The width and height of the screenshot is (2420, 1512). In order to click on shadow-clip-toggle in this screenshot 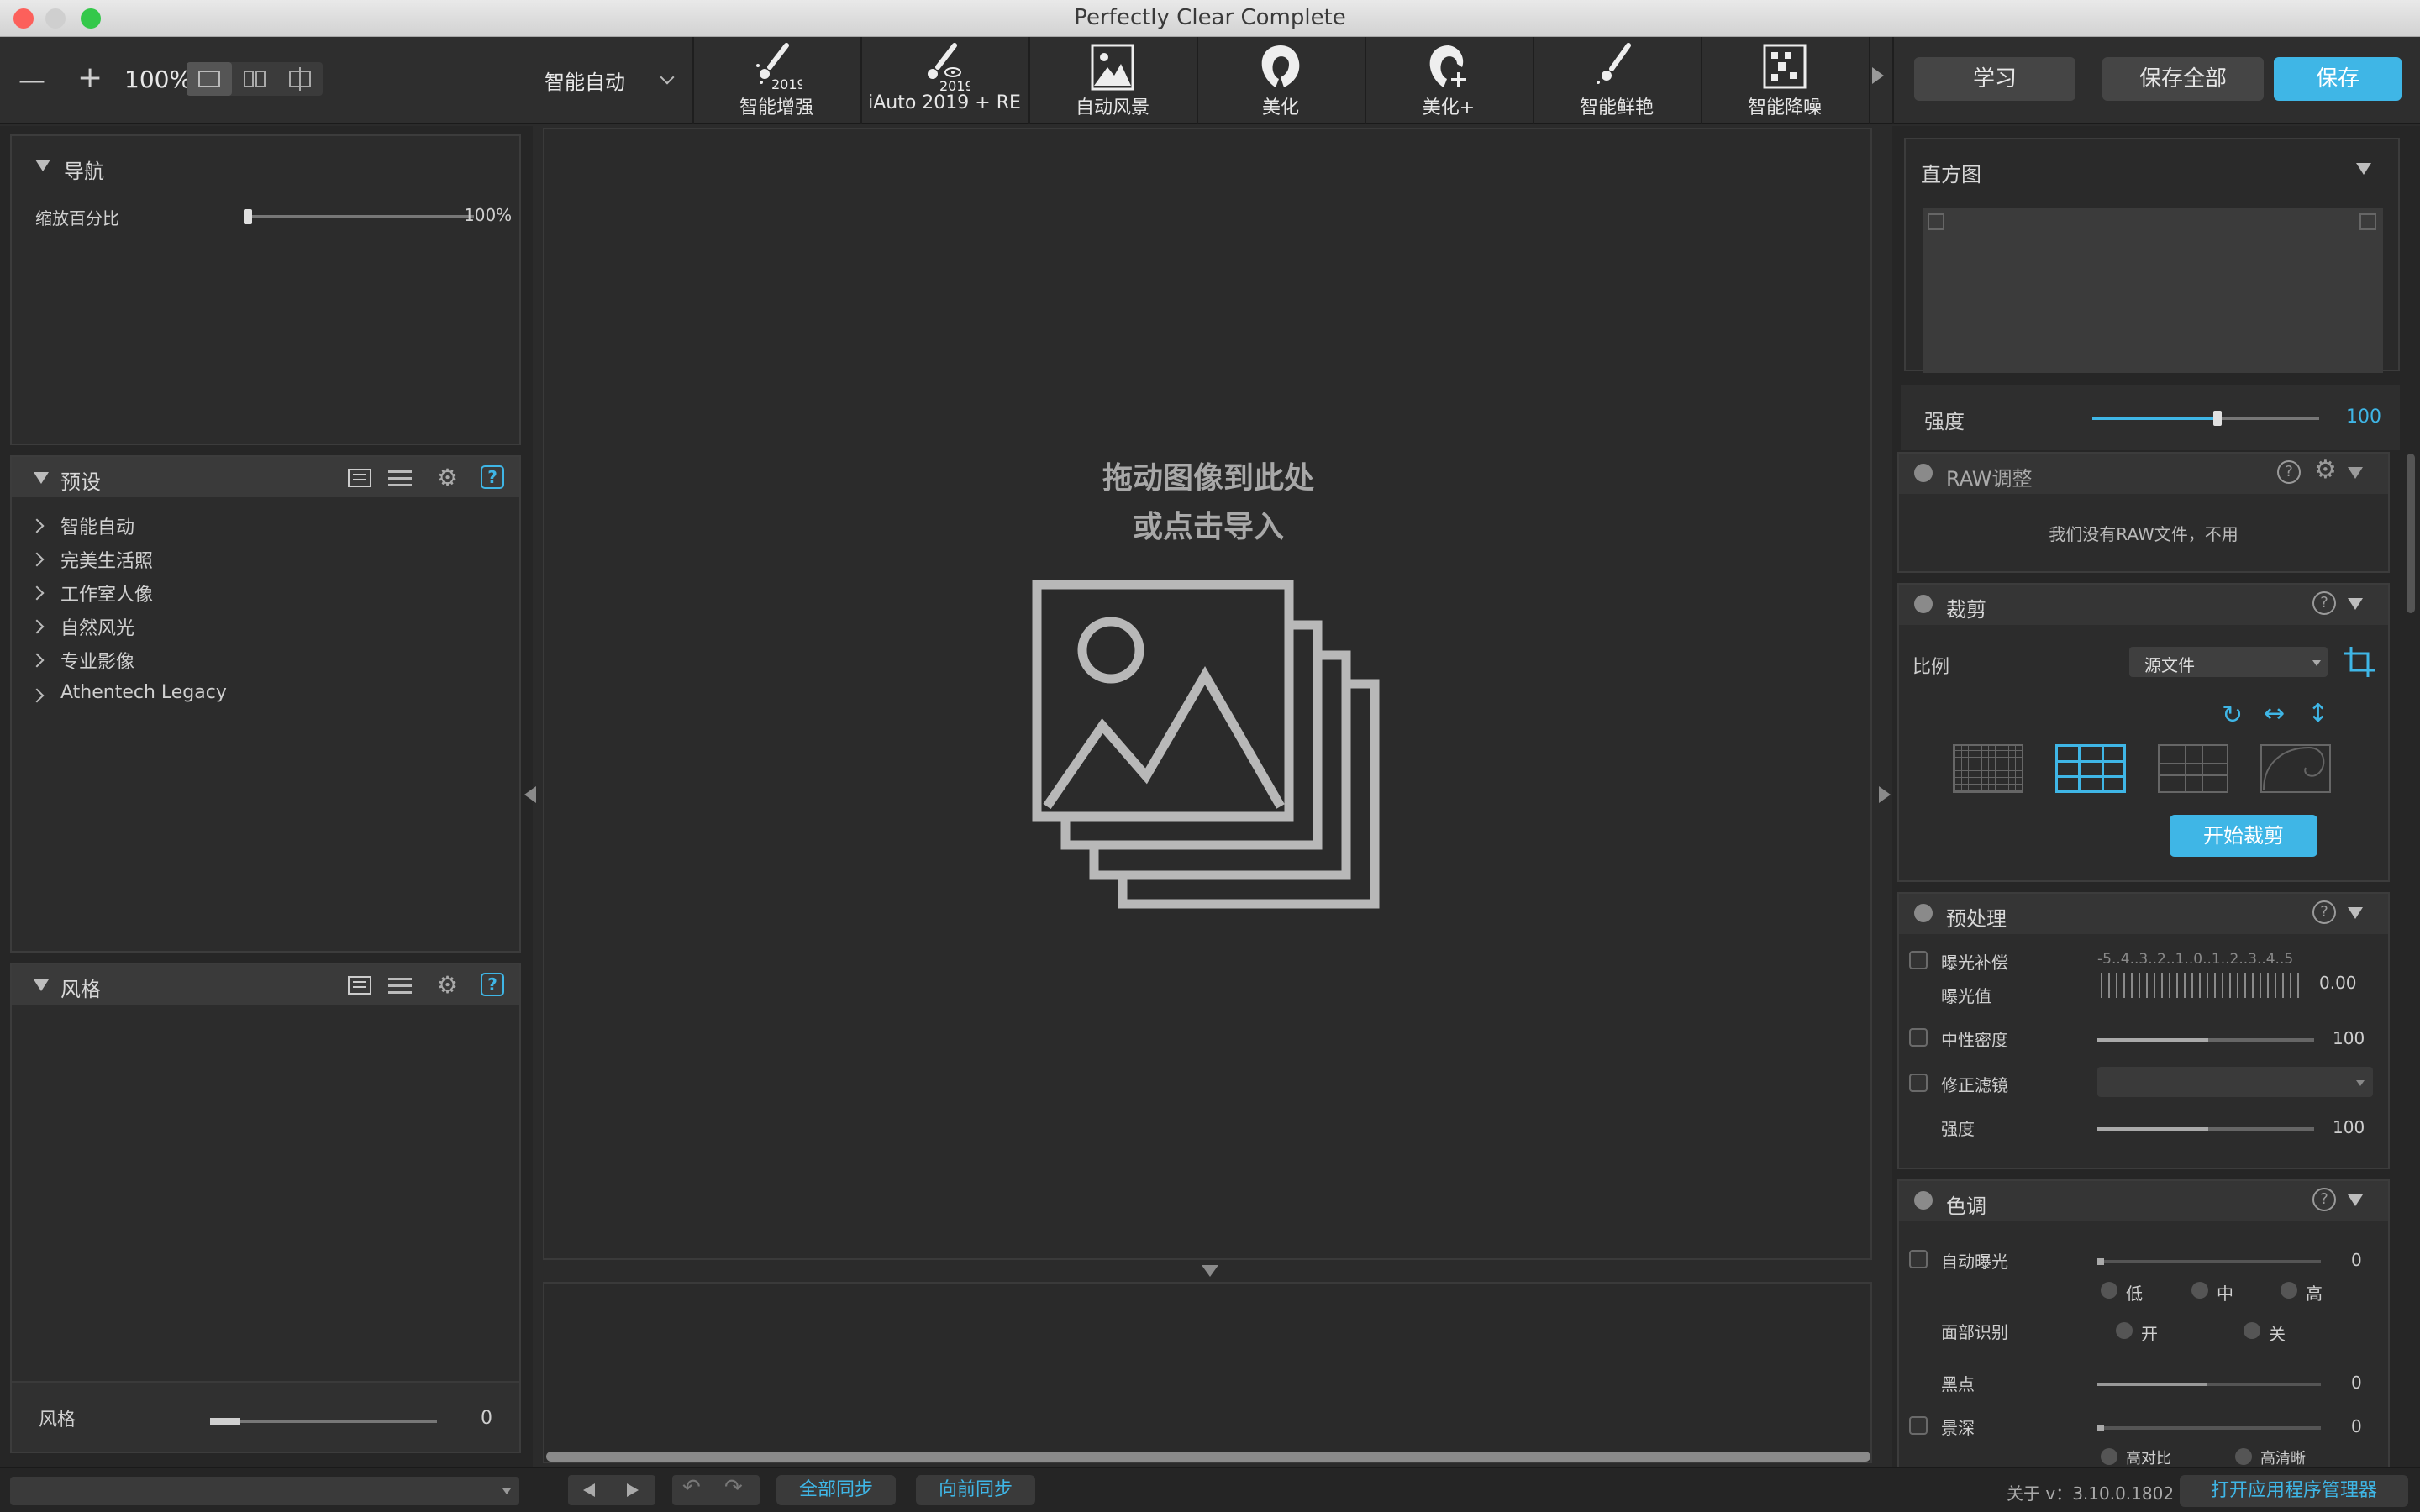, I will do `click(1936, 221)`.